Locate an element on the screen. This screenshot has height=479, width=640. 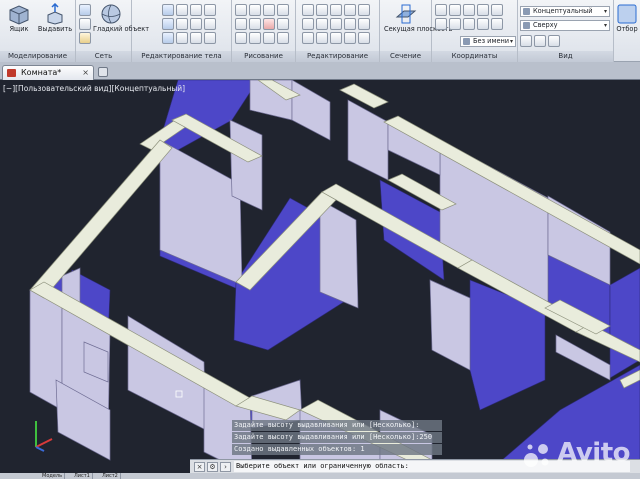
mirror-icon is located at coordinates (308, 24).